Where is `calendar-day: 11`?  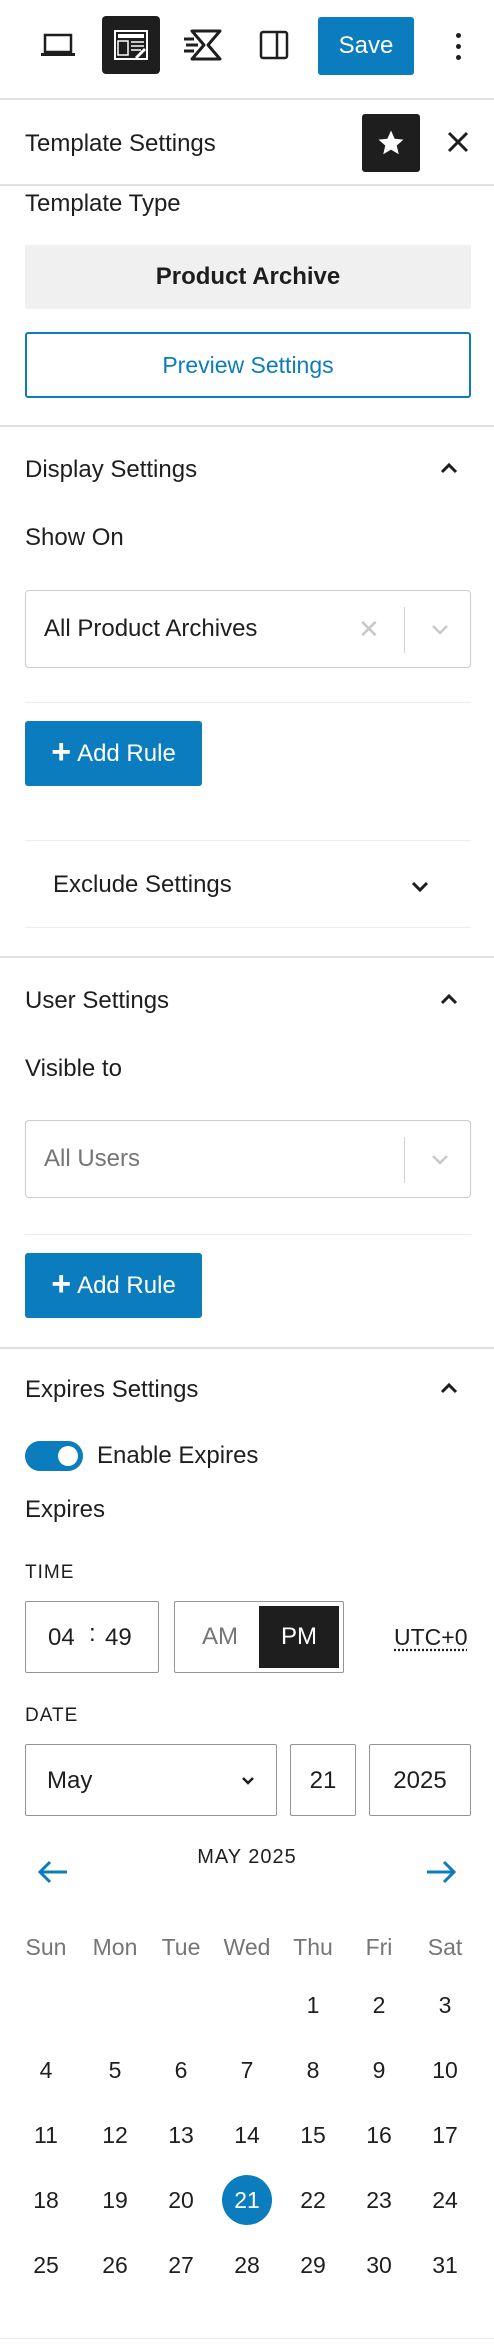 calendar-day: 11 is located at coordinates (46, 2135).